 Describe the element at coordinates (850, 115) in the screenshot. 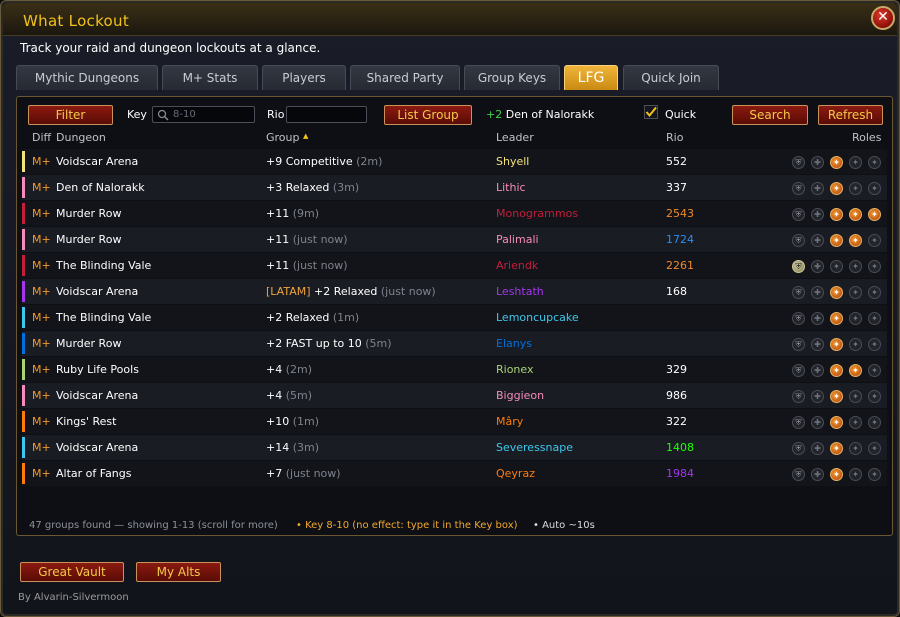

I see `refresh-button: Refresh` at that location.